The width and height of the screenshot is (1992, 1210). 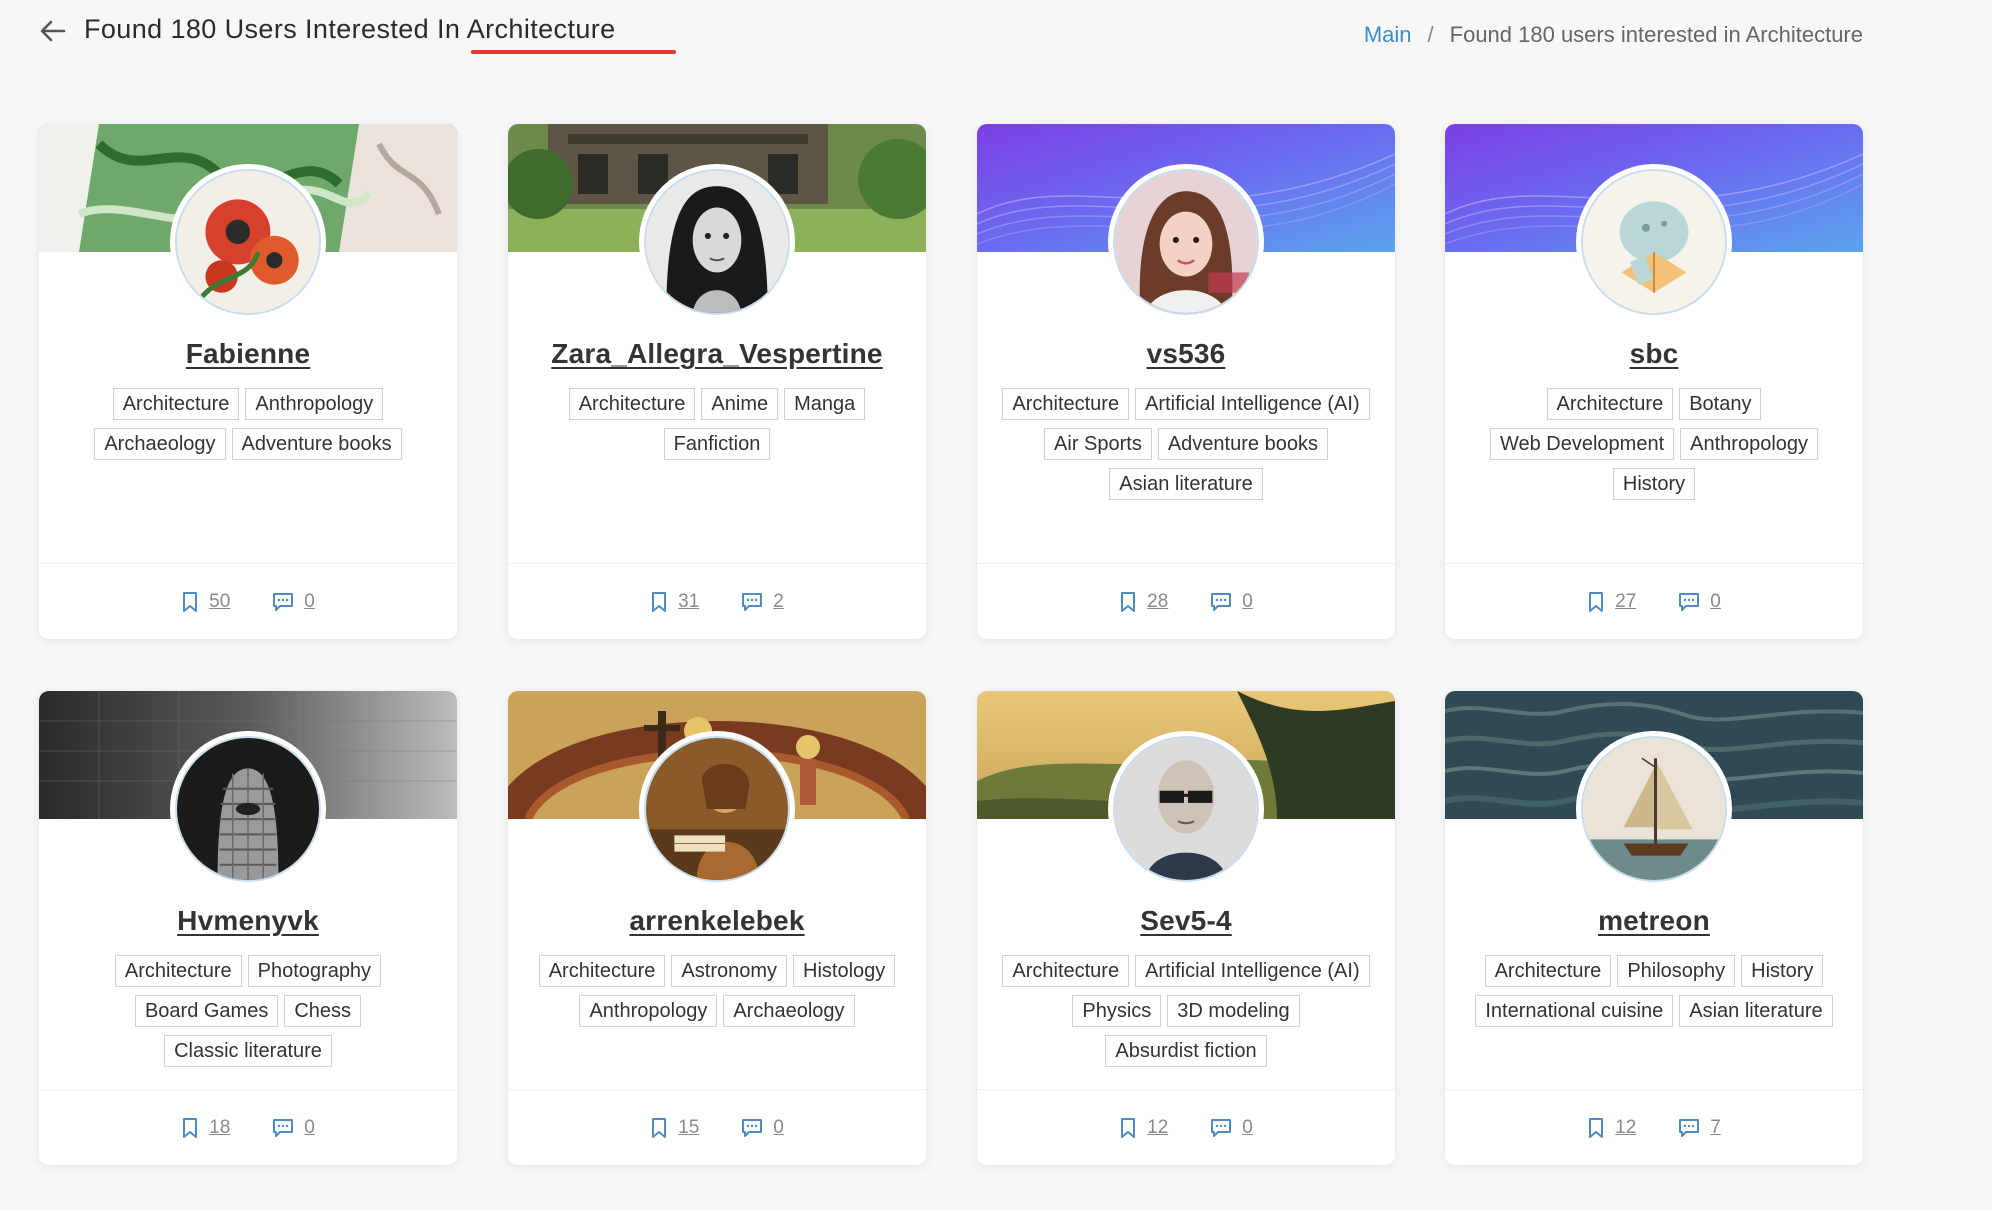 I want to click on comments-stat: 2, so click(x=762, y=602).